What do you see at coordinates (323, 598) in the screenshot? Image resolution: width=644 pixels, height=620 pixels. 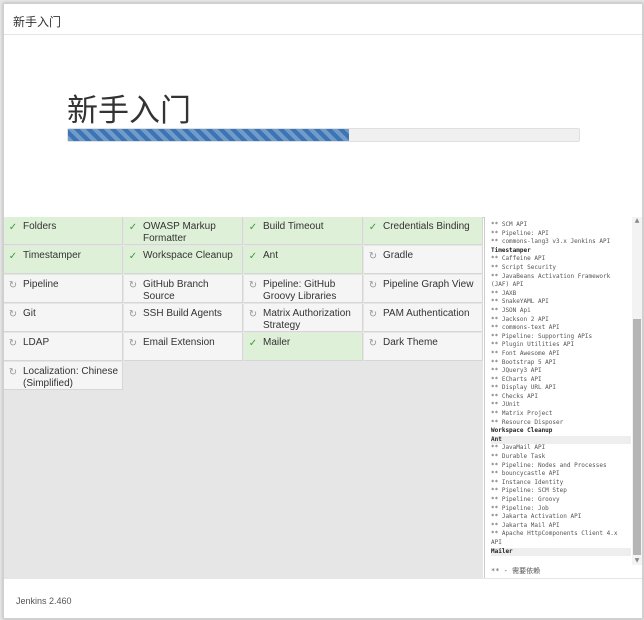 I see `dialog-footer: Jenkins 2.460` at bounding box center [323, 598].